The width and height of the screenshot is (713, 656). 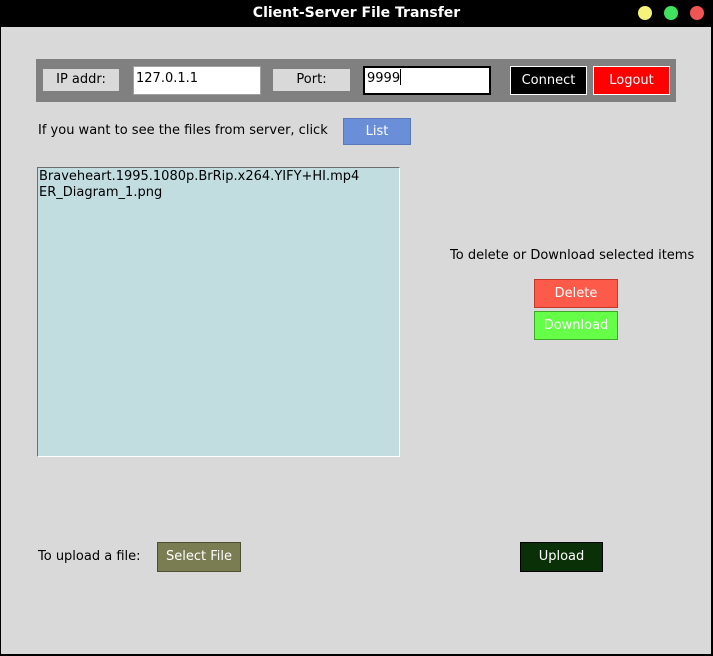 I want to click on ip-address-value: 127.0.1.1, so click(x=167, y=78).